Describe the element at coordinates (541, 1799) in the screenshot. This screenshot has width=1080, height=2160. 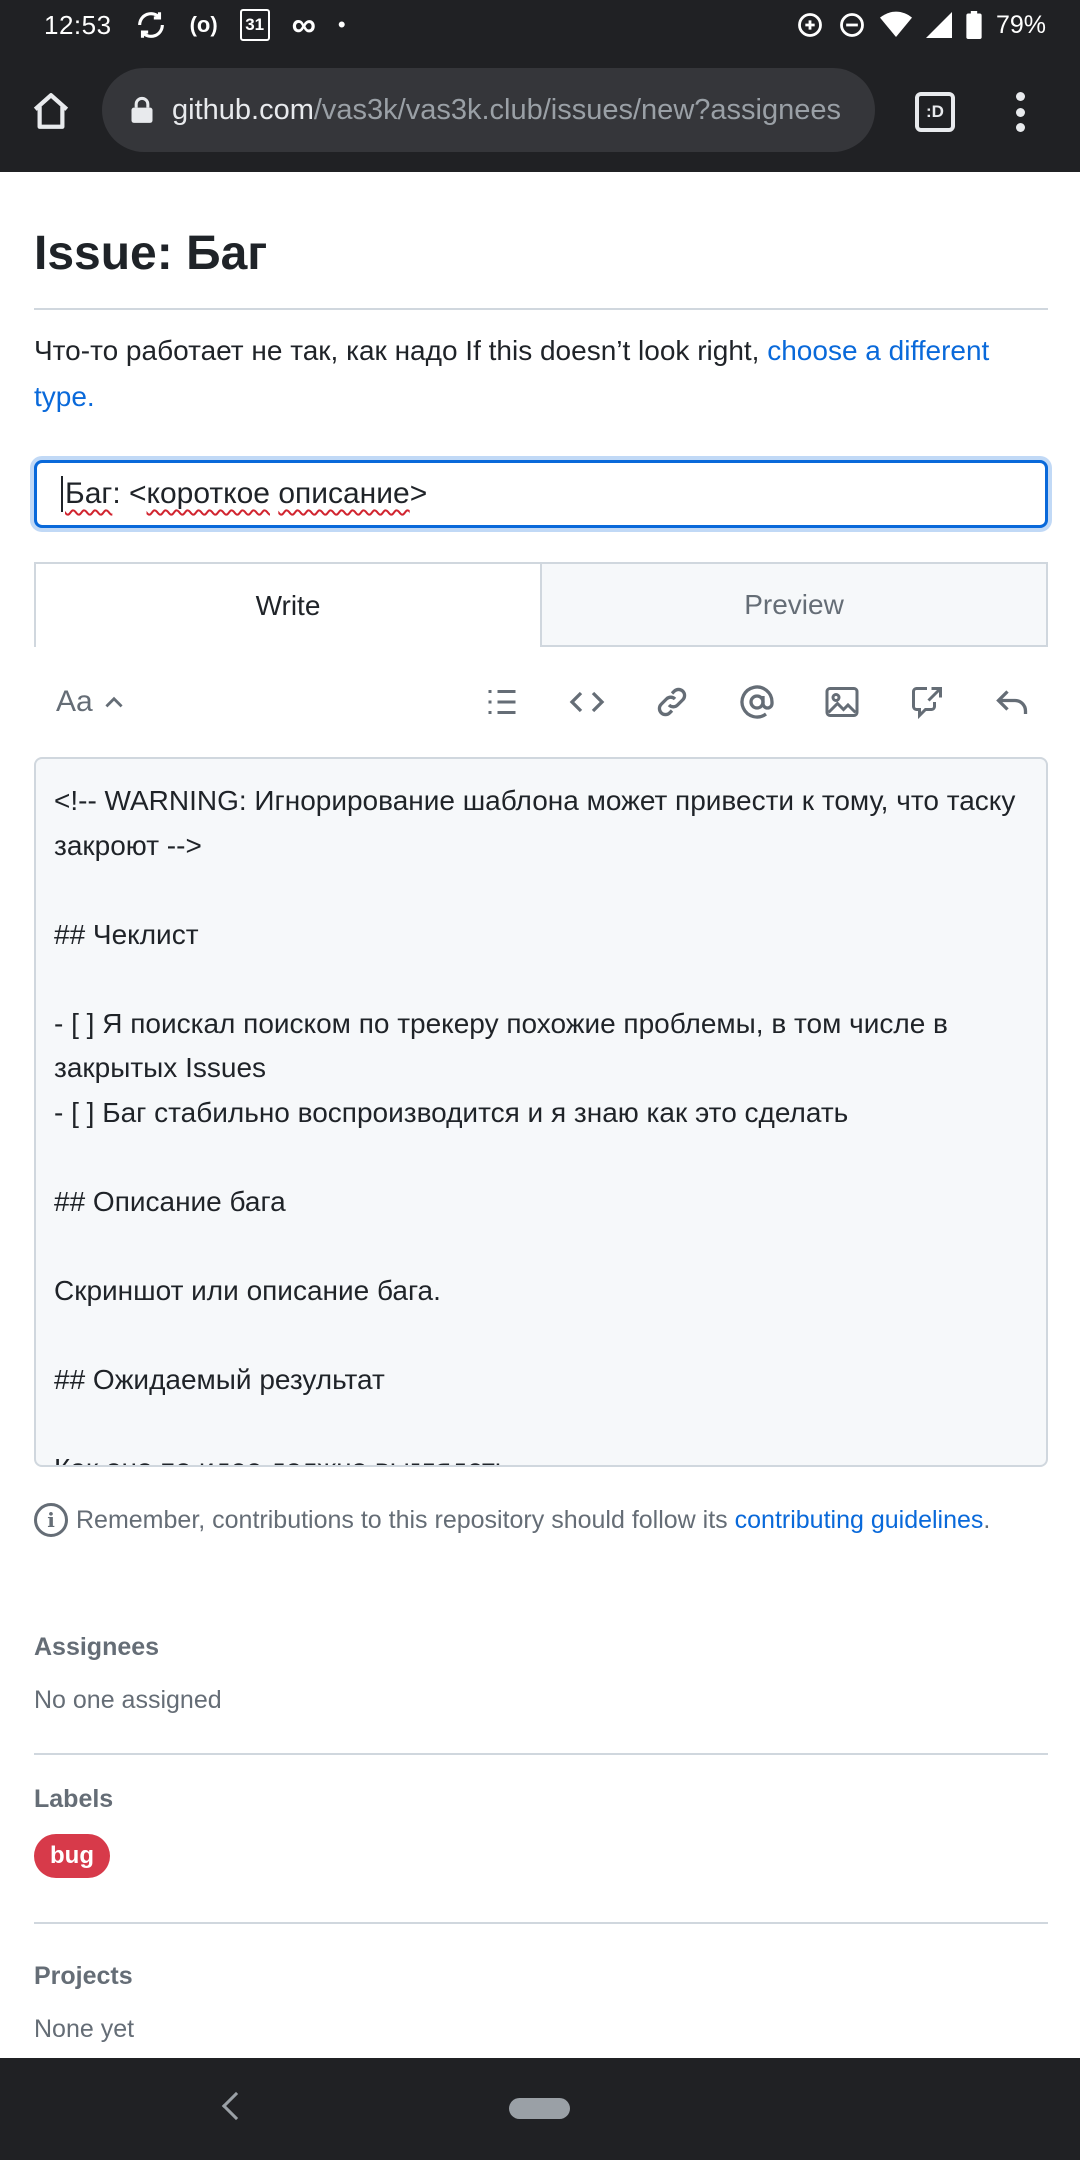
I see `labels-heading: Labels` at that location.